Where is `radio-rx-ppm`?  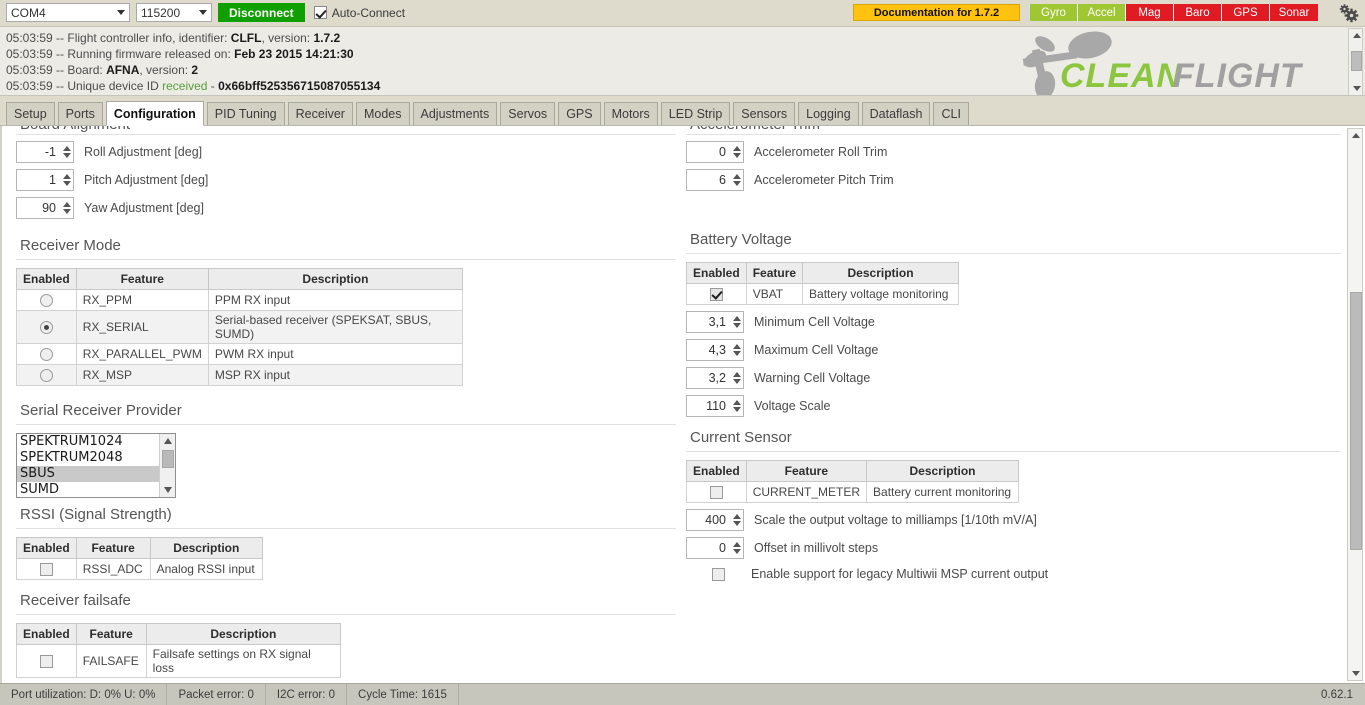
radio-rx-ppm is located at coordinates (46, 301).